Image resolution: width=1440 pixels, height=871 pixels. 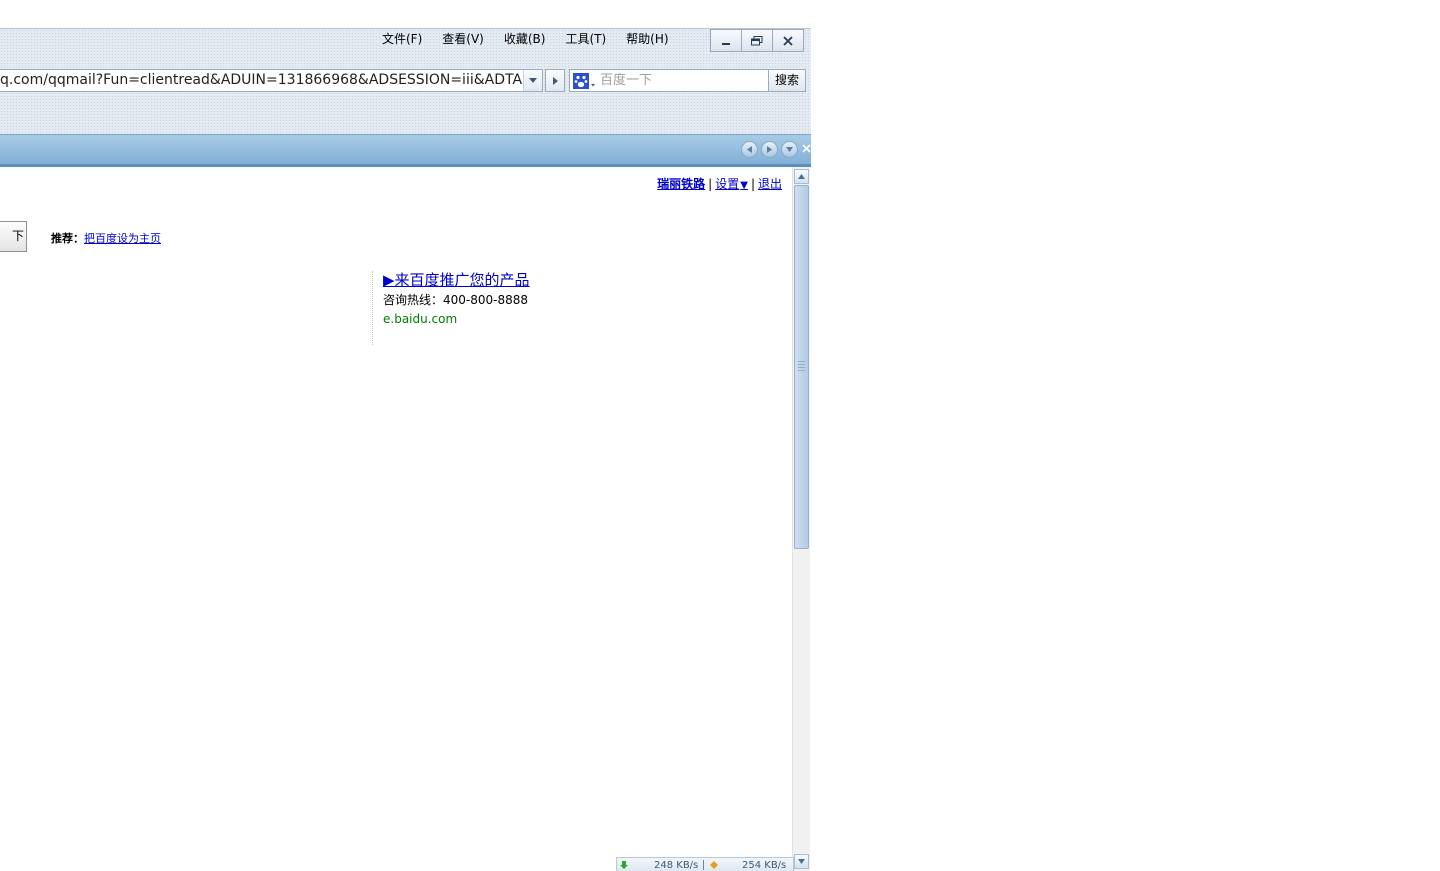 What do you see at coordinates (744, 185) in the screenshot?
I see `triangle-down-icon: ▼` at bounding box center [744, 185].